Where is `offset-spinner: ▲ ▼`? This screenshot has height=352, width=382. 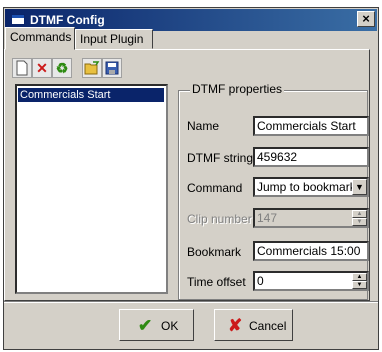 offset-spinner: ▲ ▼ is located at coordinates (359, 281).